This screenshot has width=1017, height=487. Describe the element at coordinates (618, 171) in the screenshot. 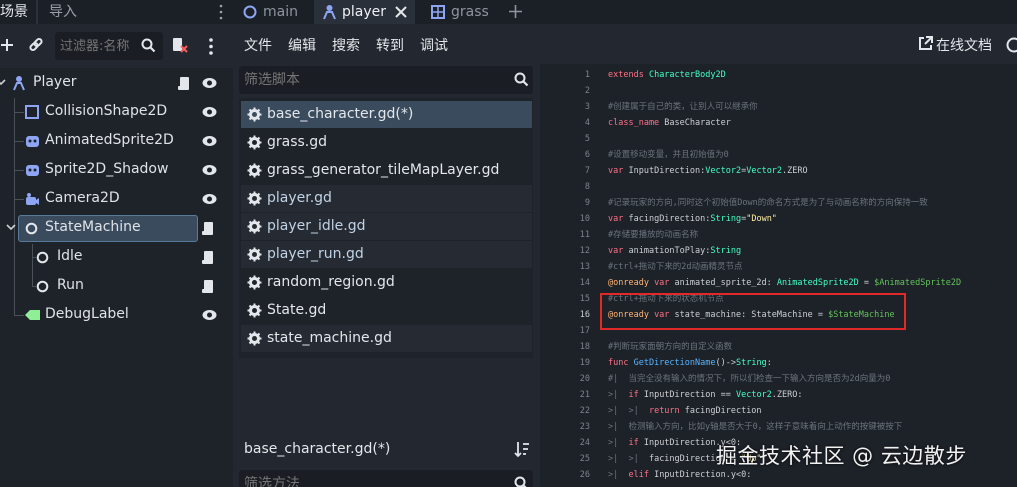

I see `code-token: var` at that location.